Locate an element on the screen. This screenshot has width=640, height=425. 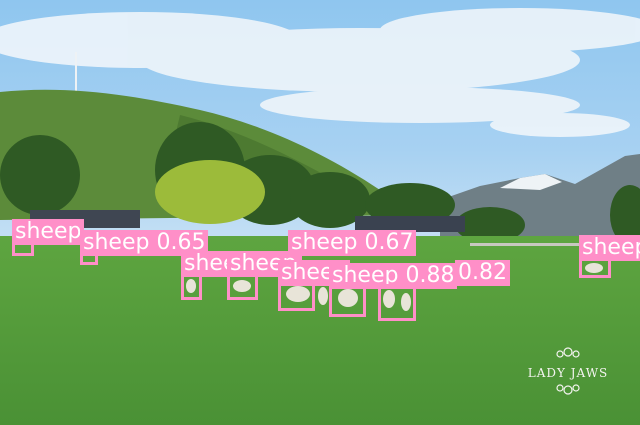
watermark: LADY JAWS is located at coordinates (568, 374).